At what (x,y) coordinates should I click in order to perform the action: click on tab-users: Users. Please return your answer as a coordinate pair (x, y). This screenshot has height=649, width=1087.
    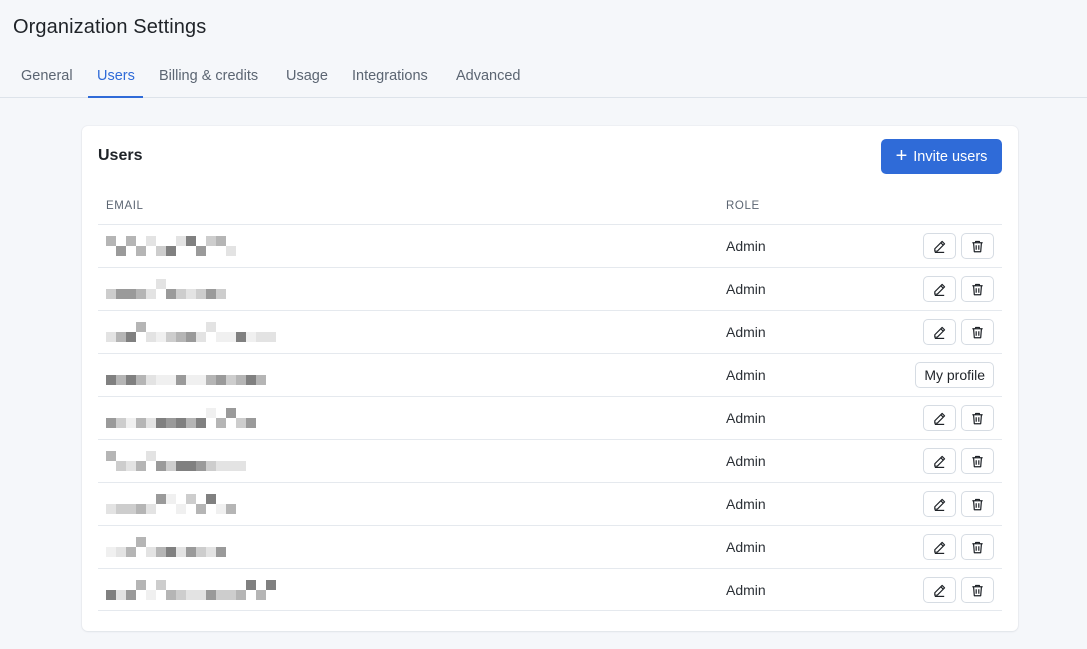
    Looking at the image, I should click on (116, 82).